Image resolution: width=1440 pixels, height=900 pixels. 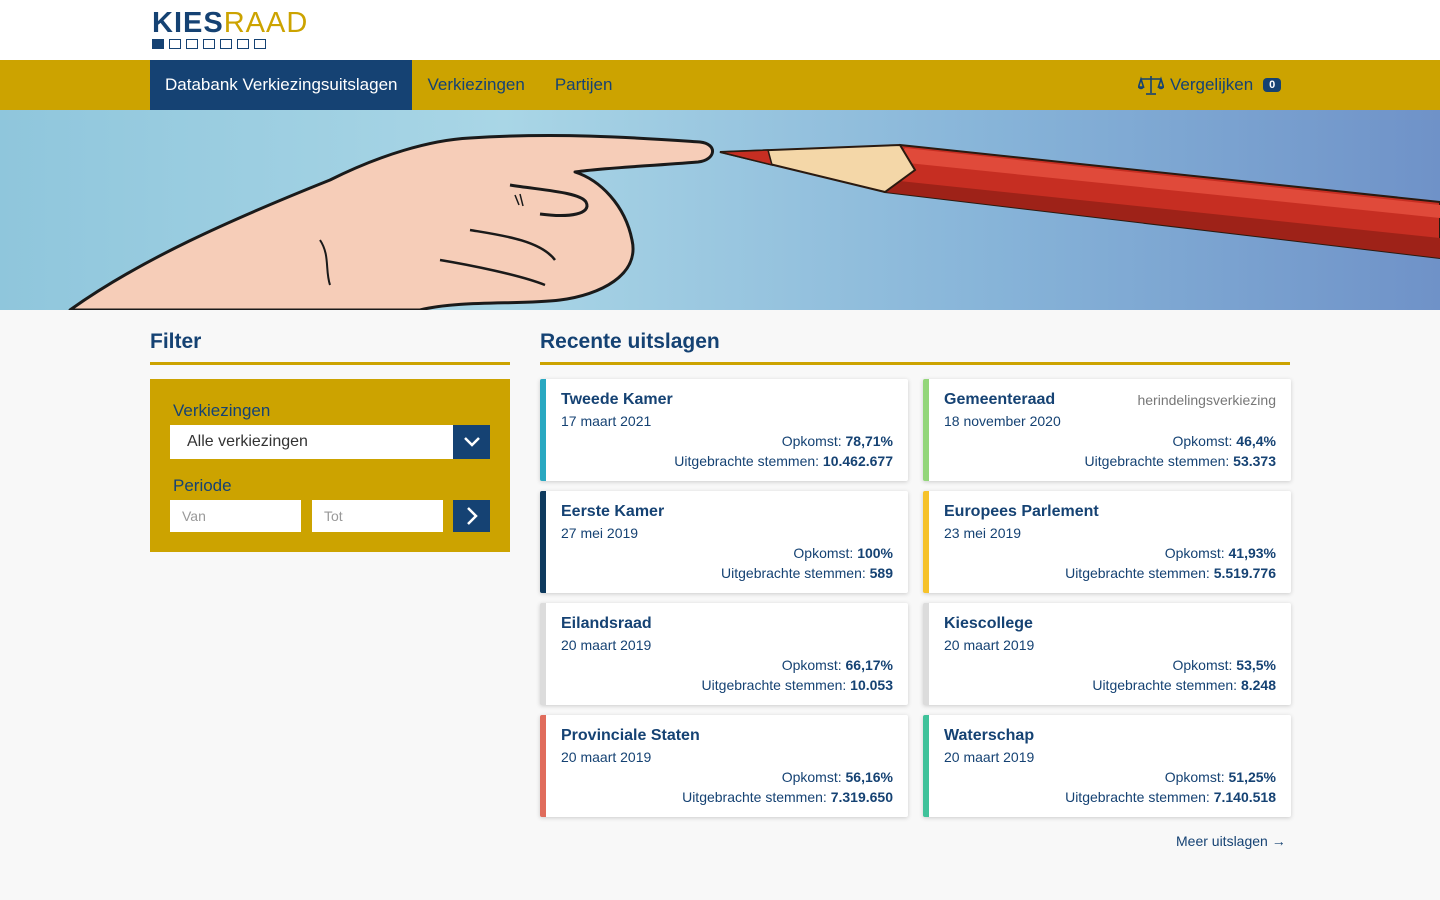 I want to click on compare-label: Vergelijken, so click(x=1212, y=84).